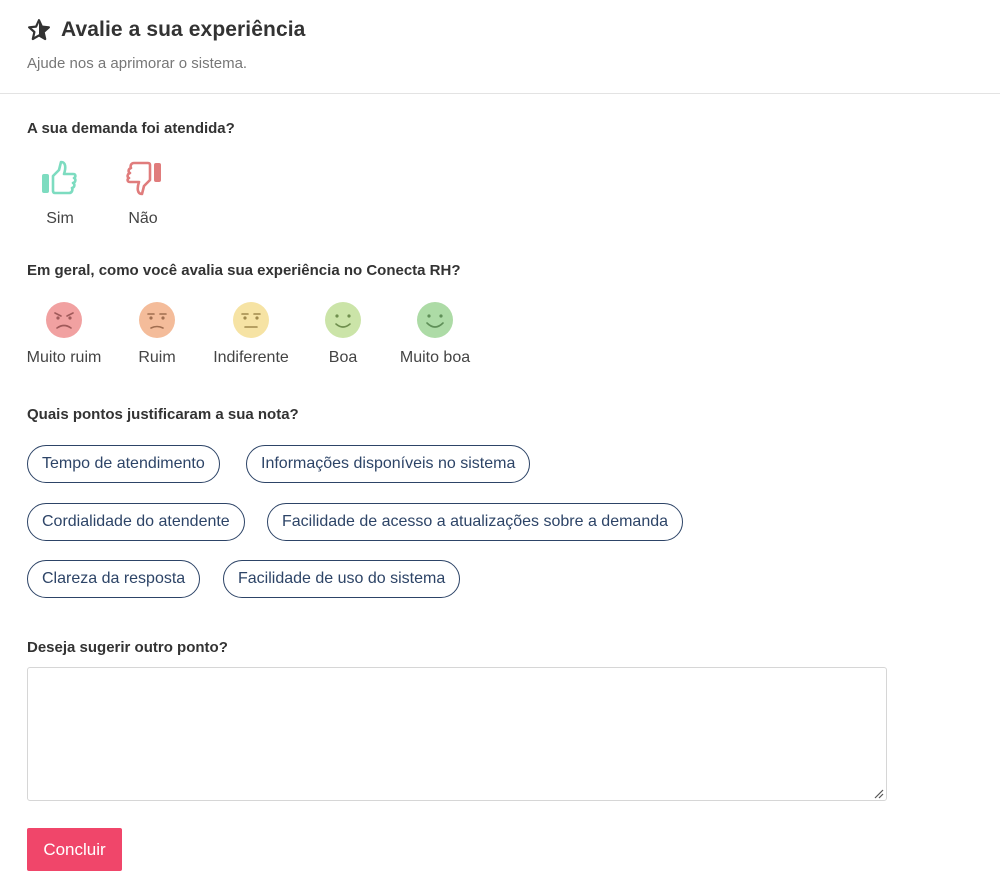 The image size is (1000, 883). What do you see at coordinates (143, 218) in the screenshot?
I see `option-nao-label: Não` at bounding box center [143, 218].